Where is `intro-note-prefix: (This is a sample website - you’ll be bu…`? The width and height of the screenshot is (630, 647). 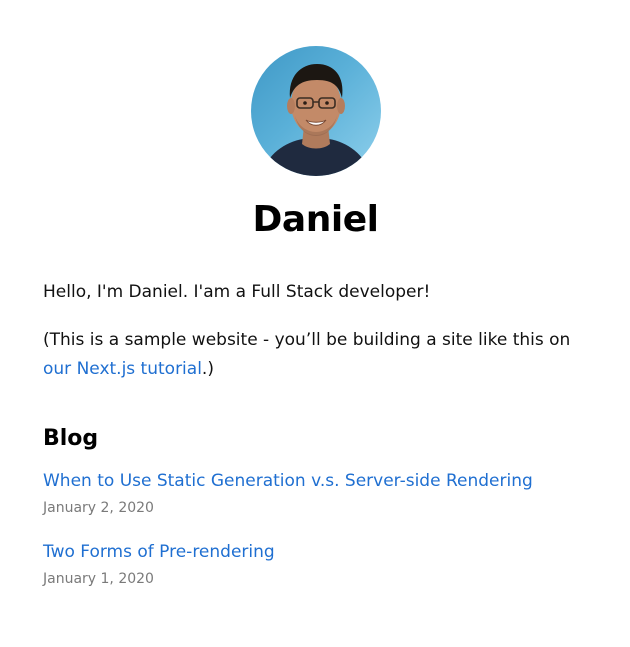
intro-note-prefix: (This is a sample website - you’ll be bu… is located at coordinates (307, 340).